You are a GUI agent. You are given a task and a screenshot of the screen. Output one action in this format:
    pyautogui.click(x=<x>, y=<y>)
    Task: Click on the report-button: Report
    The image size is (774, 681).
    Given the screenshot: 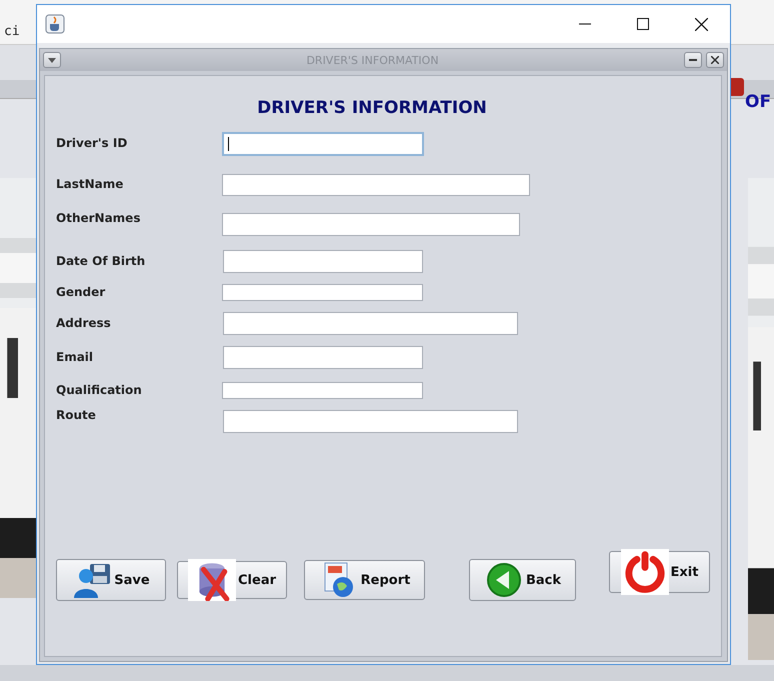 What is the action you would take?
    pyautogui.click(x=364, y=580)
    